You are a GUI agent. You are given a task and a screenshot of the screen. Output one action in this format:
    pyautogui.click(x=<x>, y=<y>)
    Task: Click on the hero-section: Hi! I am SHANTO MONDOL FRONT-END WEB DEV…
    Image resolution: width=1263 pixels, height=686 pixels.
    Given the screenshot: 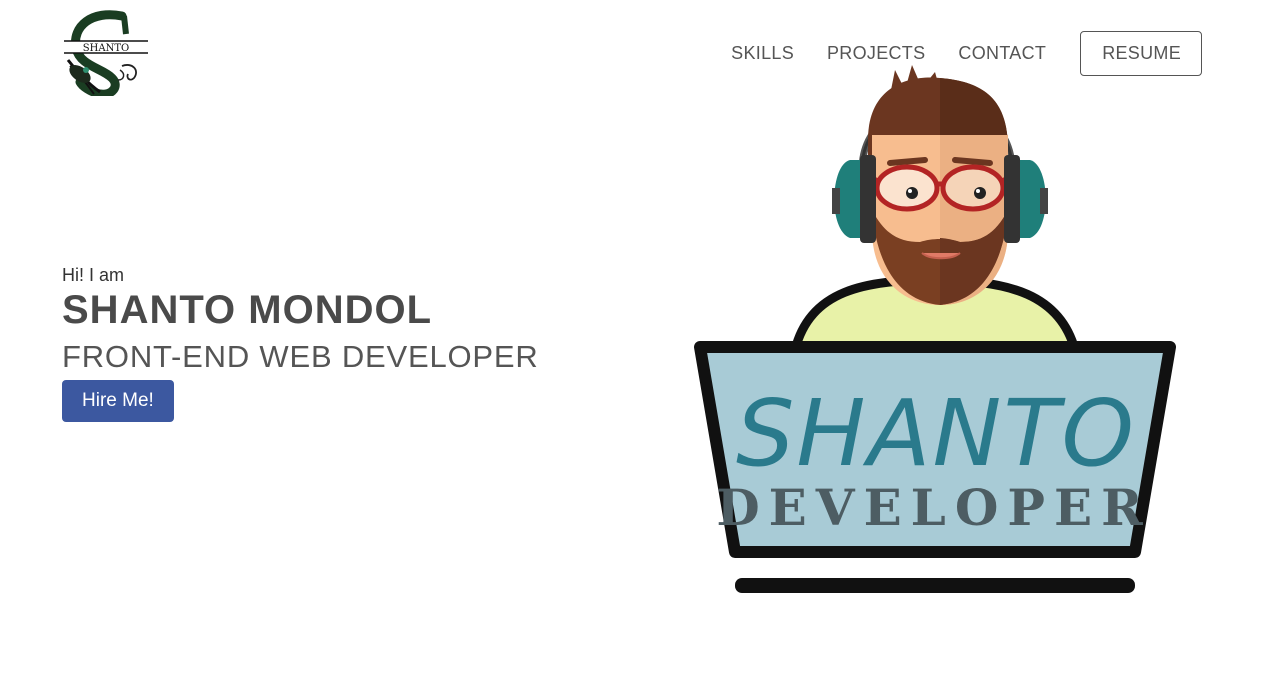 What is the action you would take?
    pyautogui.click(x=300, y=343)
    